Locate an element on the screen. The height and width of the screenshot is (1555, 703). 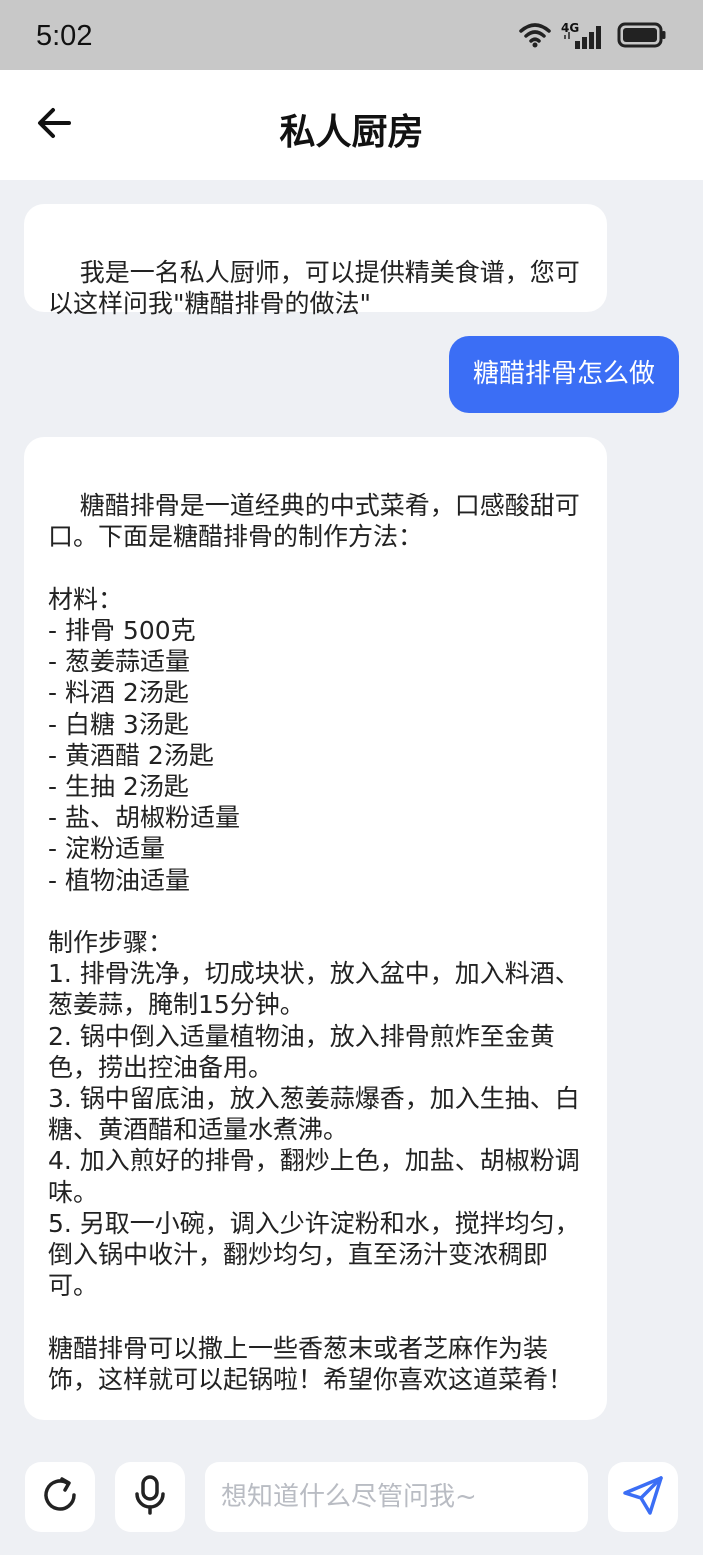
send-button is located at coordinates (643, 1497).